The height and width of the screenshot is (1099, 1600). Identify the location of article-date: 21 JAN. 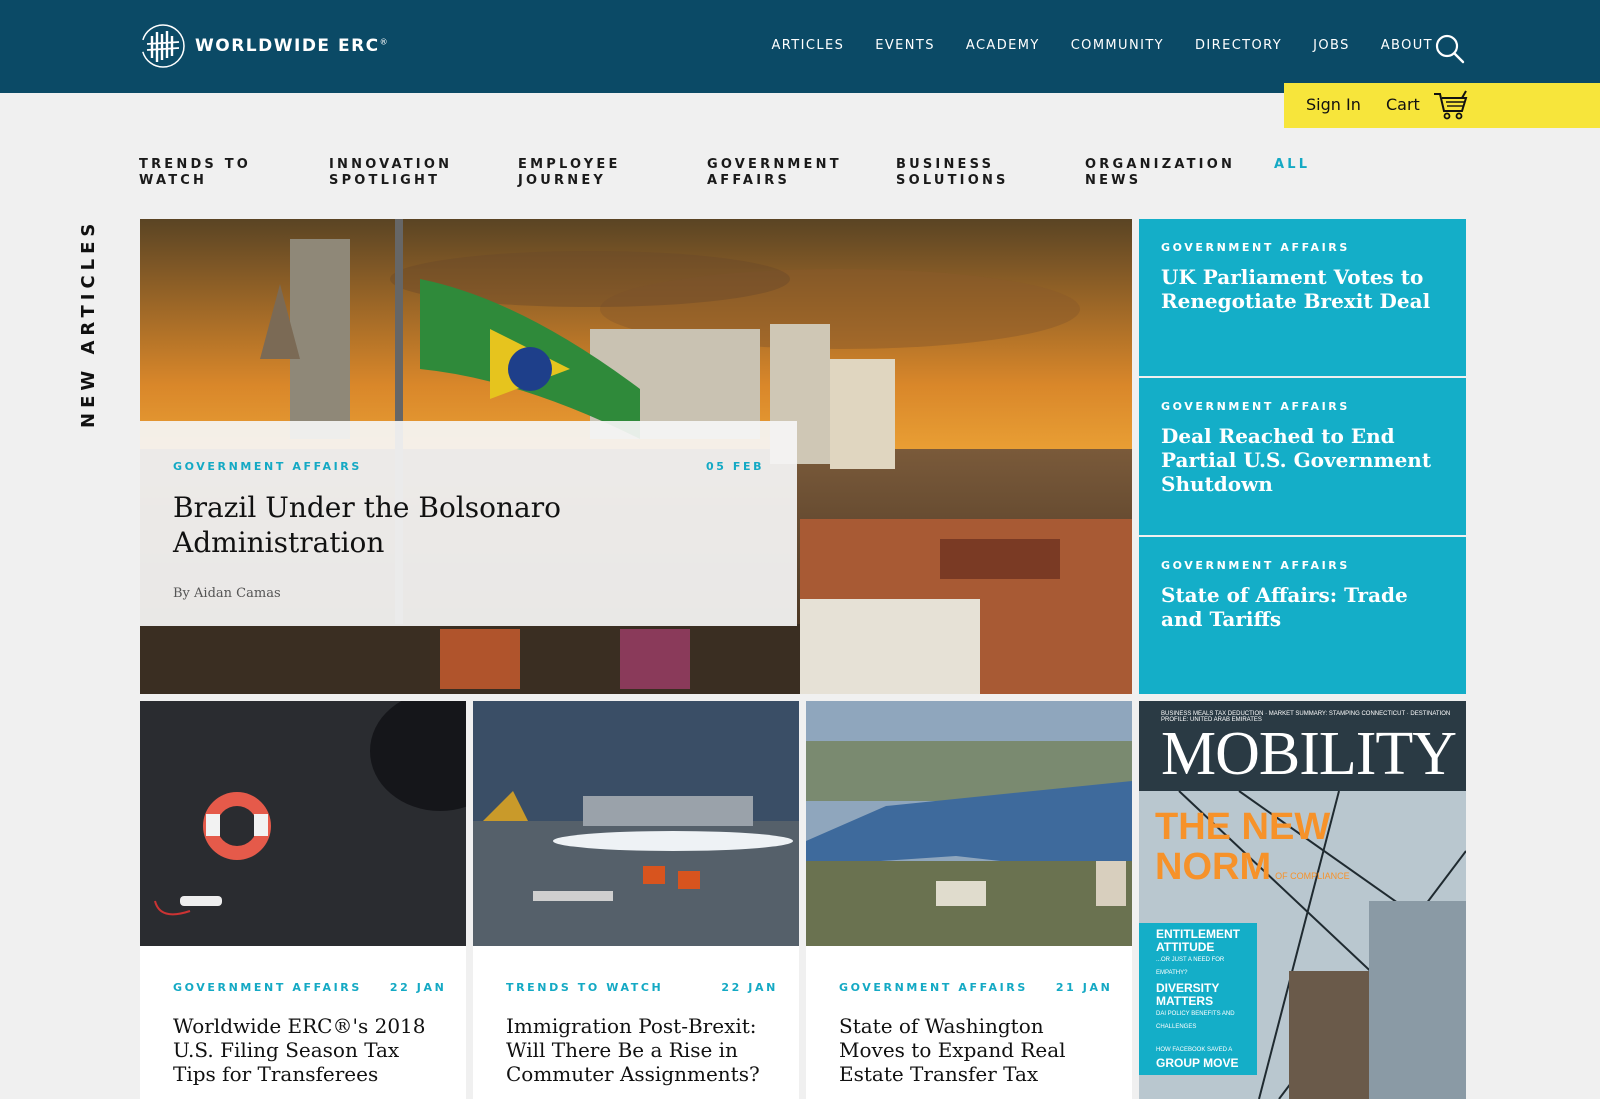
(1084, 987).